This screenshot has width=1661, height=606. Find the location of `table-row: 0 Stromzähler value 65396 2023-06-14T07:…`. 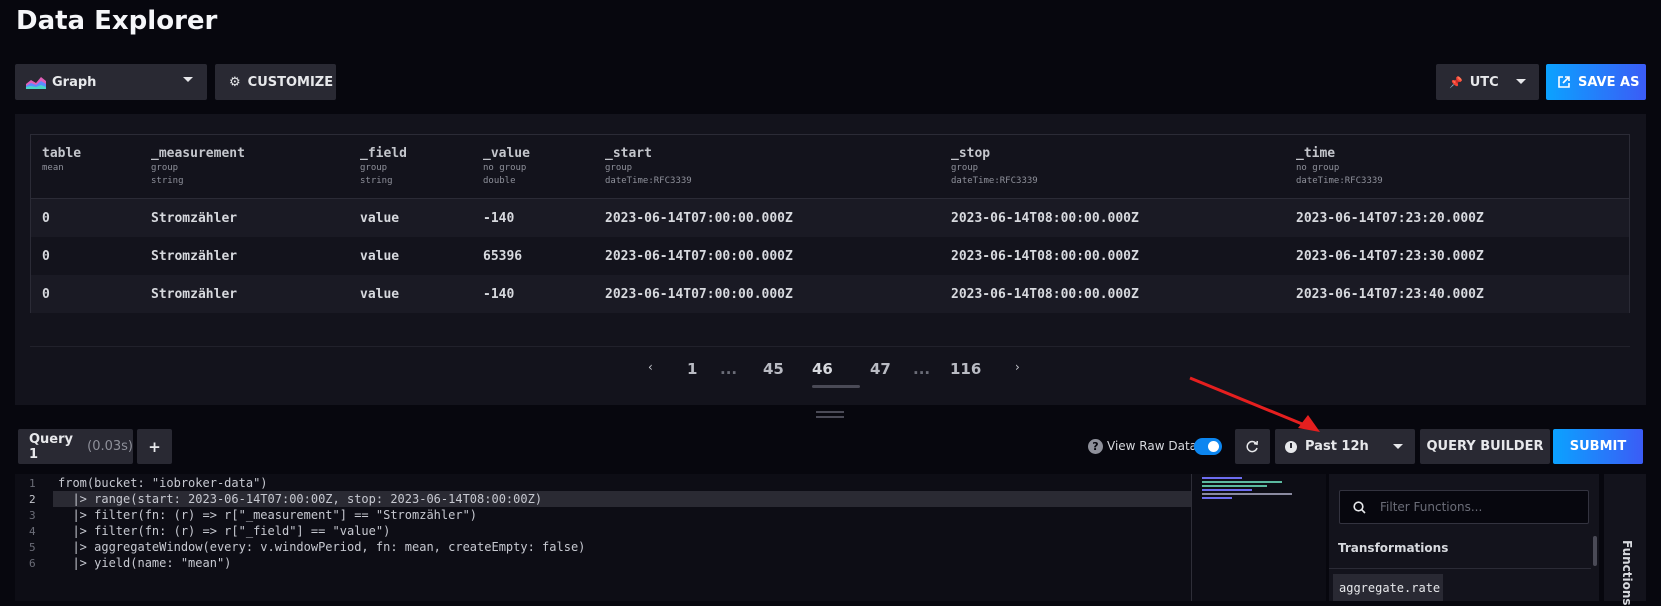

table-row: 0 Stromzähler value 65396 2023-06-14T07:… is located at coordinates (830, 256).